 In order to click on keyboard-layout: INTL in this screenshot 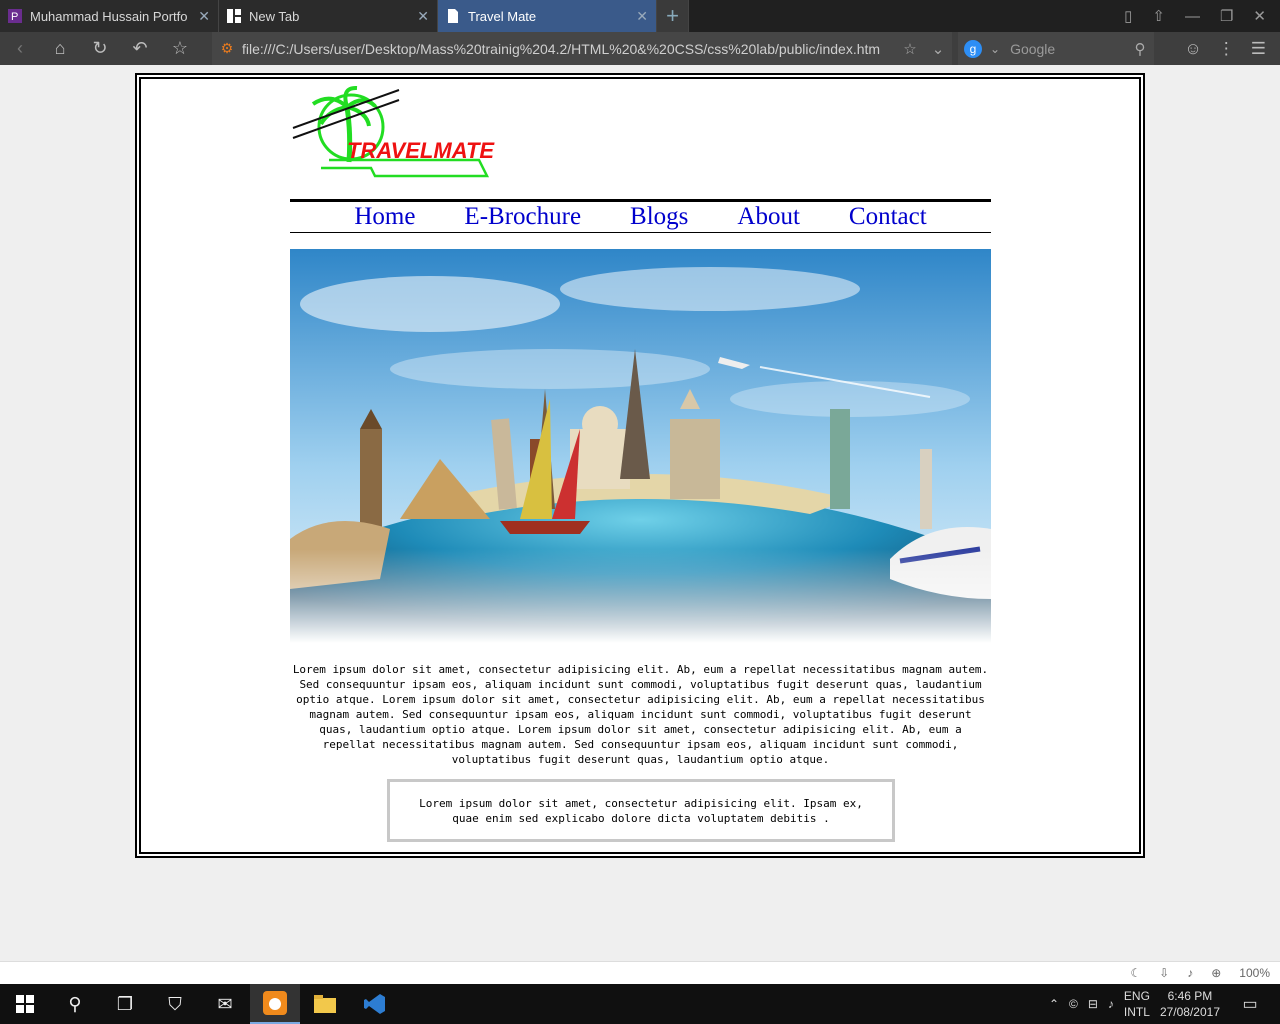, I will do `click(1136, 1012)`.